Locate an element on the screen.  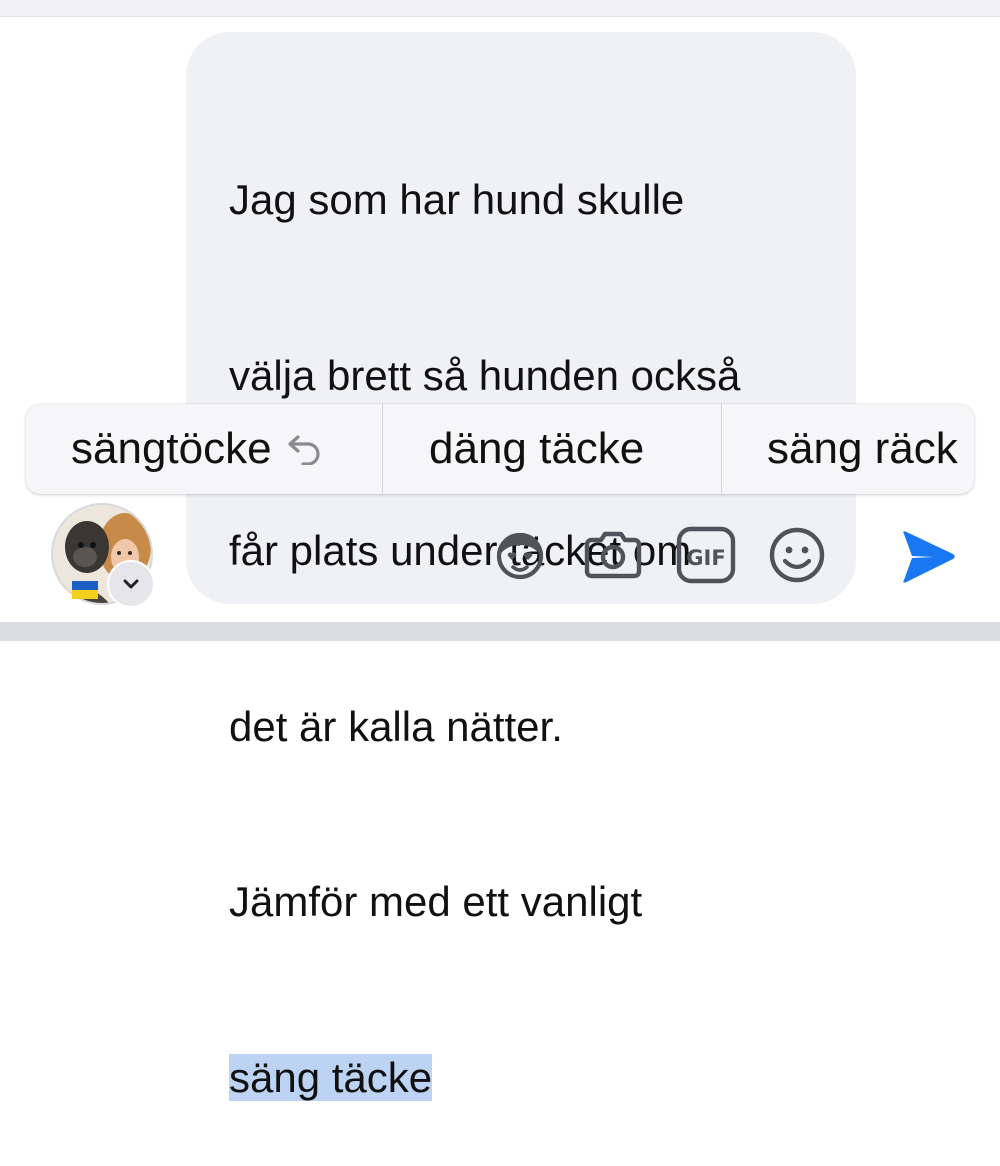
message-line: det är kalla nätter. is located at coordinates (396, 726).